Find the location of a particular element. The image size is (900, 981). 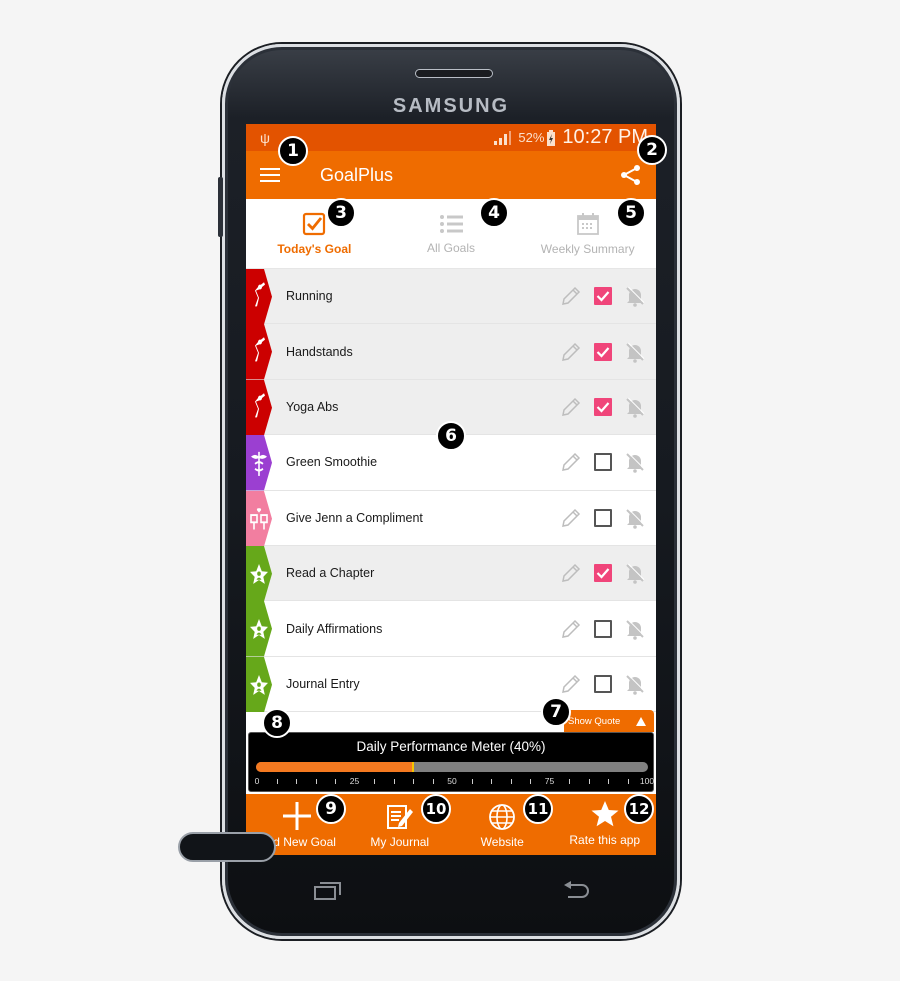

goal-name: Journal Entry is located at coordinates (323, 683).